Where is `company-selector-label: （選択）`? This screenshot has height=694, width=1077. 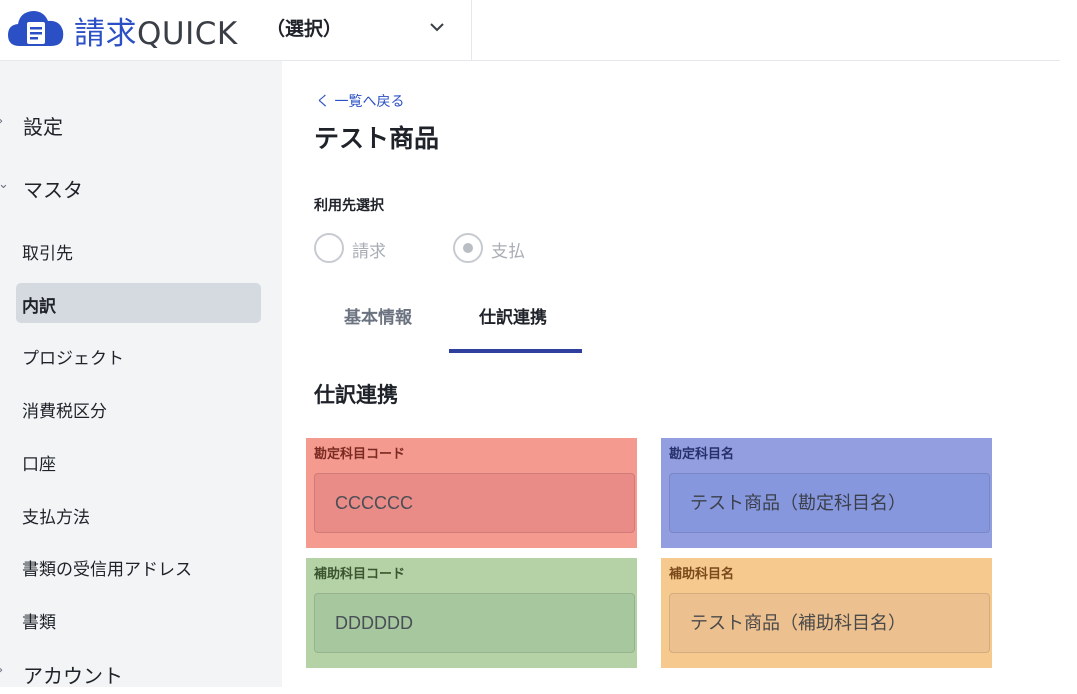 company-selector-label: （選択） is located at coordinates (304, 29).